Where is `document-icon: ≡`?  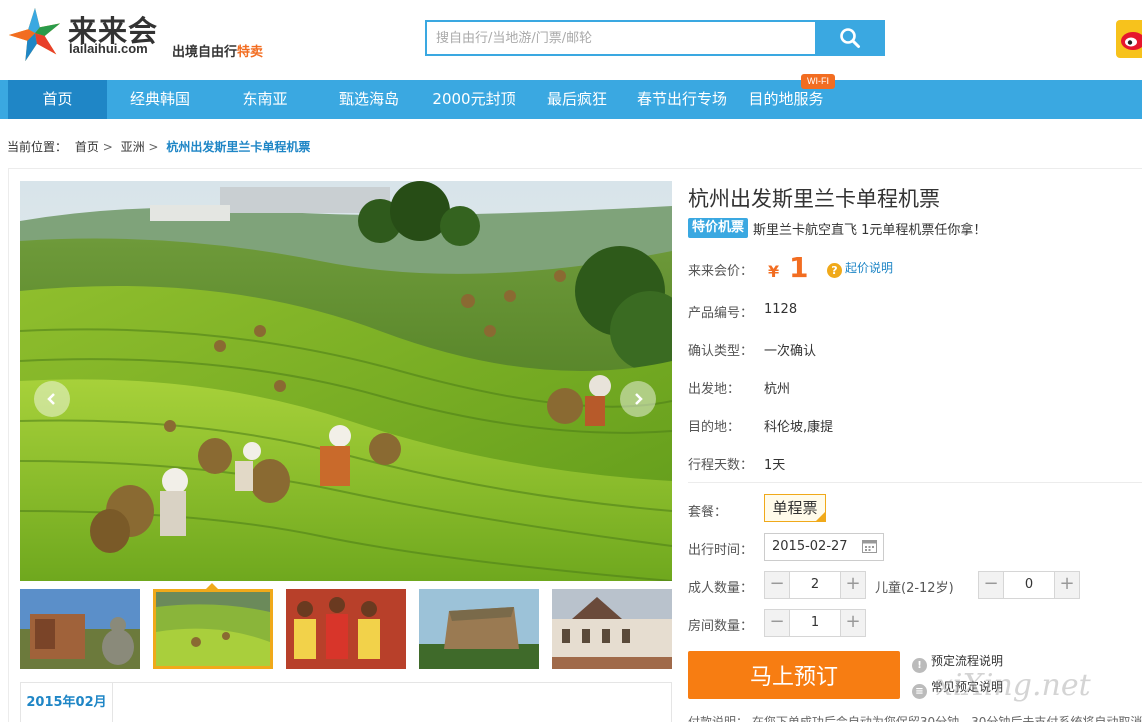 document-icon: ≡ is located at coordinates (919, 691).